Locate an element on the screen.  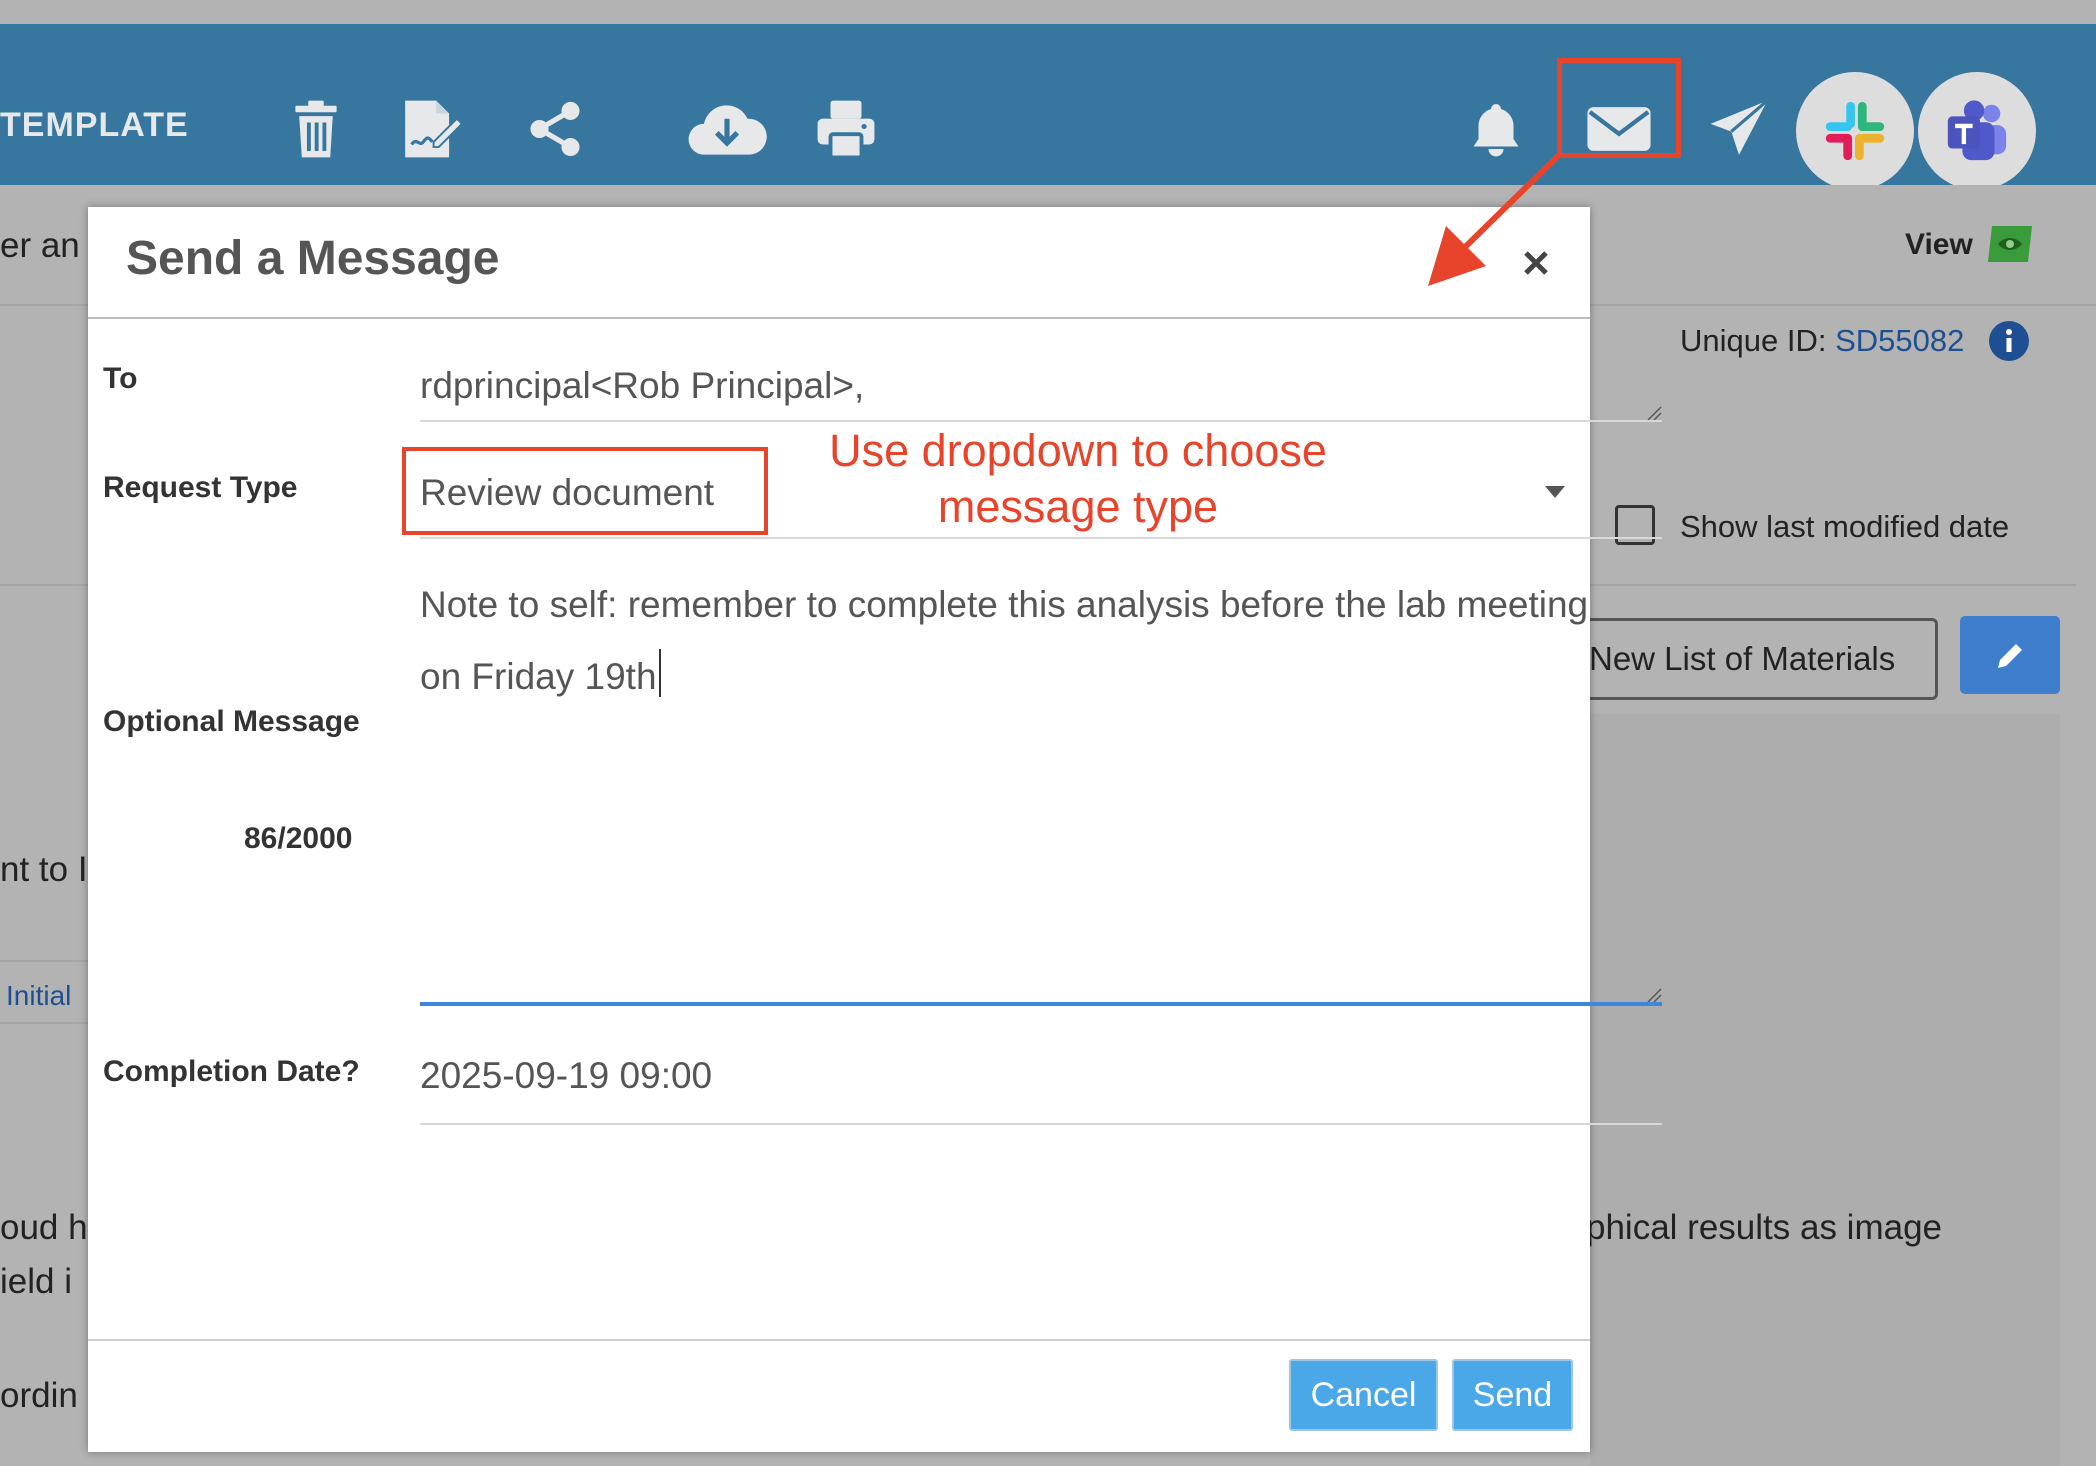
share-icon is located at coordinates (555, 129).